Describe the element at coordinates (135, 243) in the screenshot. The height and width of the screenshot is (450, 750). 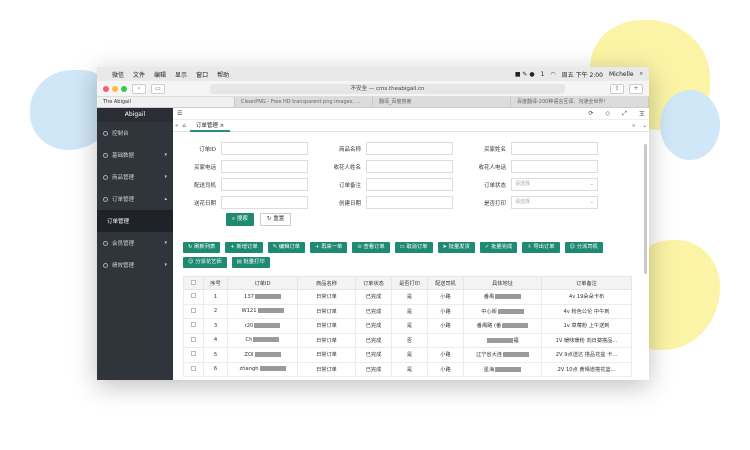
I see `sidebar-item-members: 会员管理 ▾` at that location.